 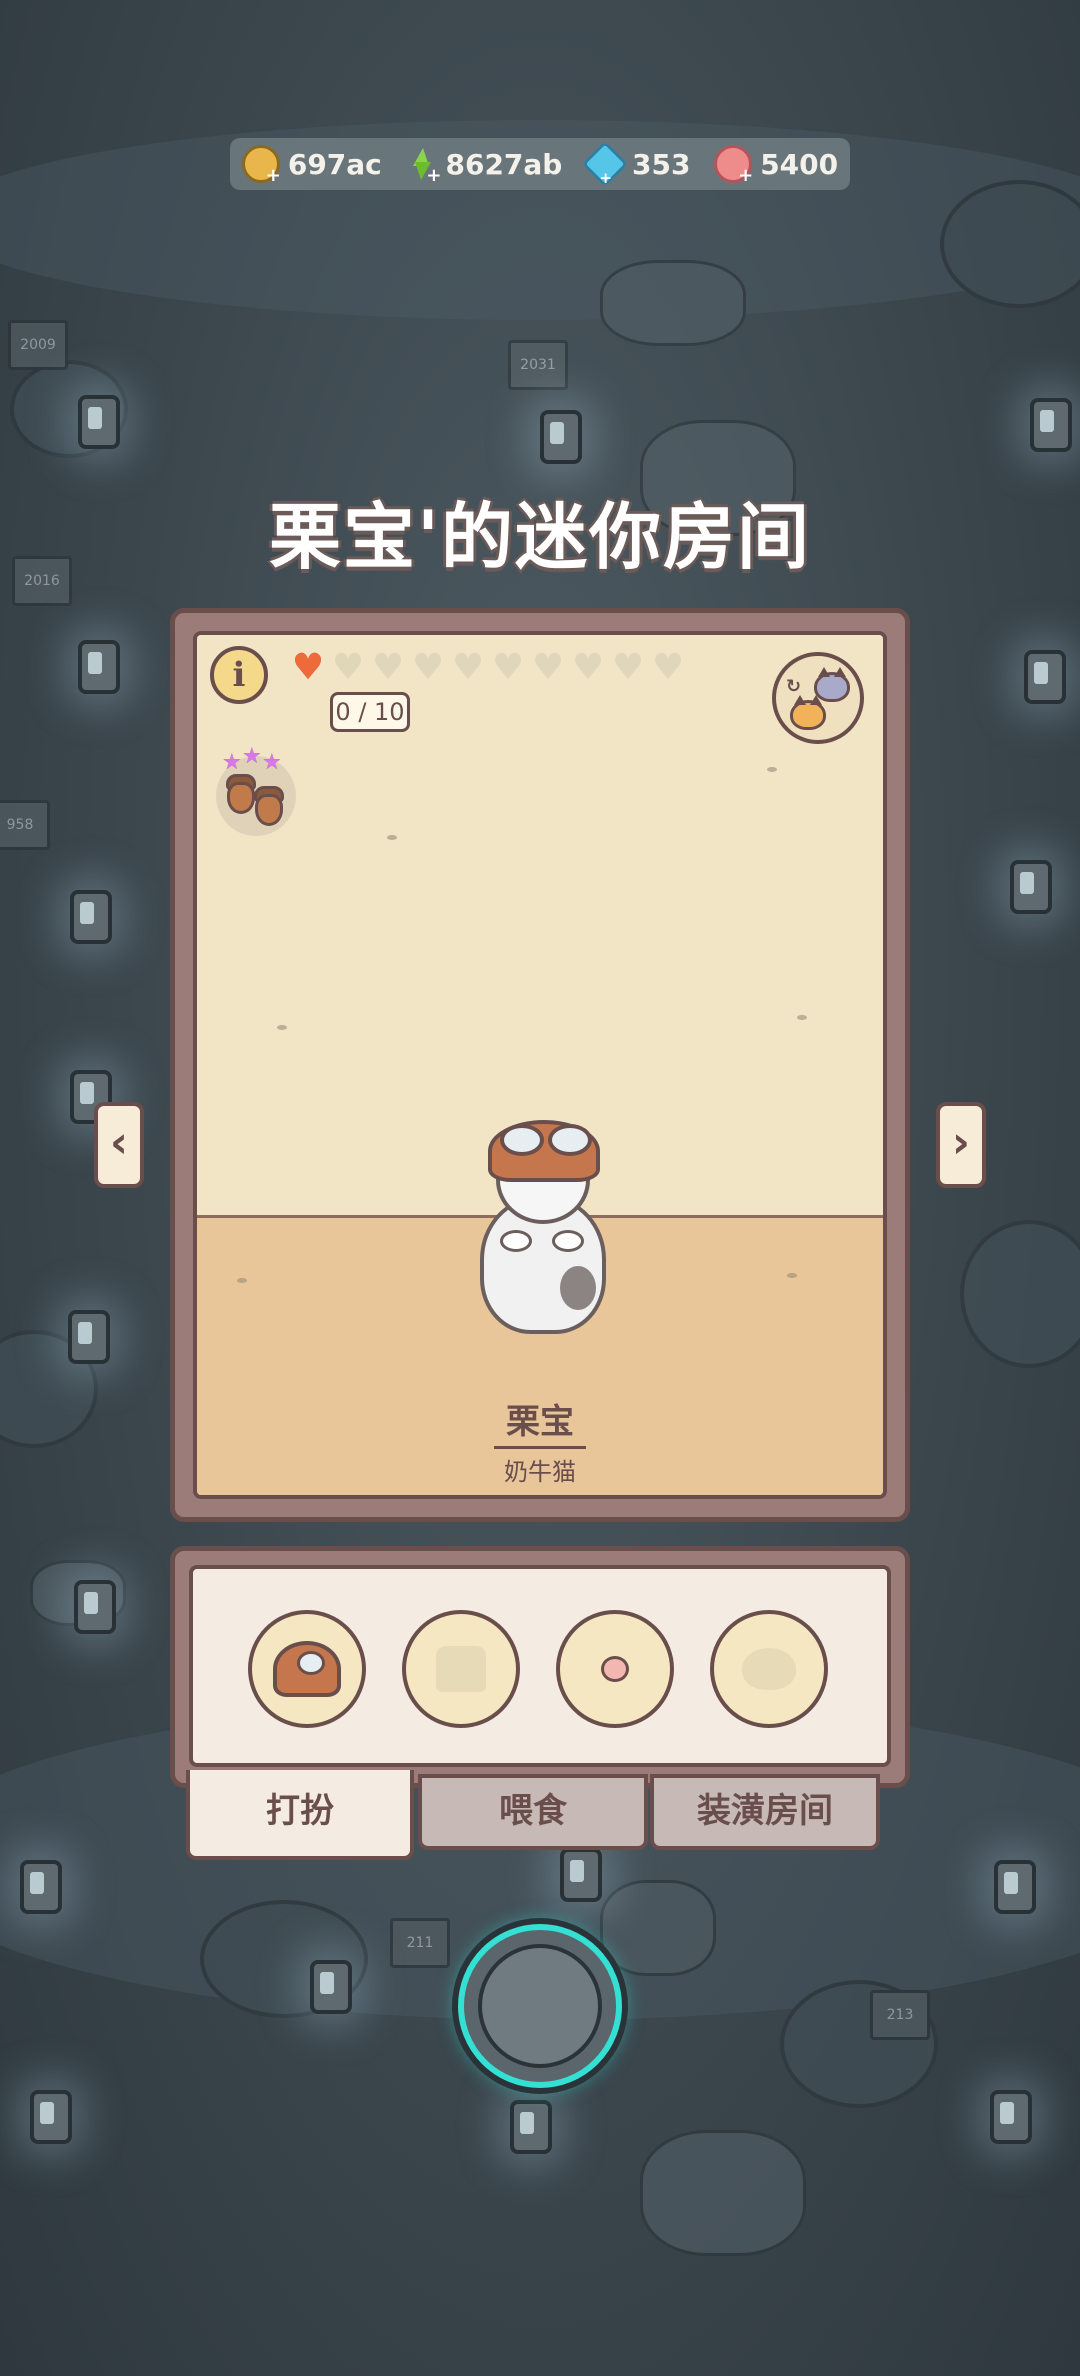 What do you see at coordinates (540, 537) in the screenshot?
I see `room-title: 栗宝'的迷你房间` at bounding box center [540, 537].